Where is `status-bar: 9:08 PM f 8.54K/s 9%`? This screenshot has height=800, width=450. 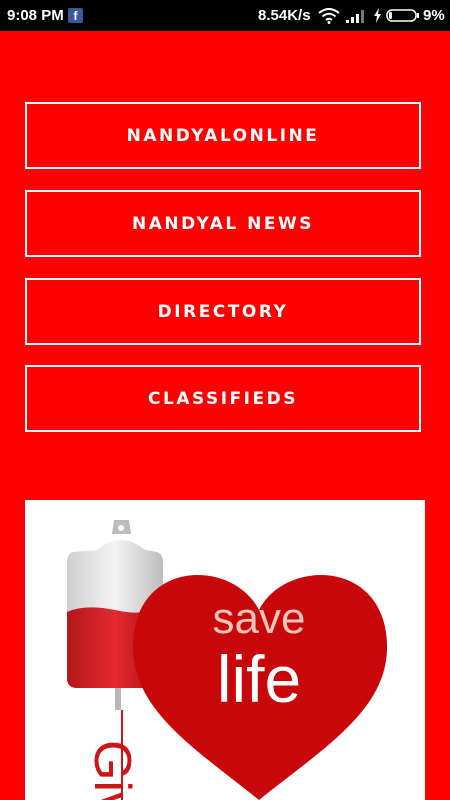 status-bar: 9:08 PM f 8.54K/s 9% is located at coordinates (225, 15).